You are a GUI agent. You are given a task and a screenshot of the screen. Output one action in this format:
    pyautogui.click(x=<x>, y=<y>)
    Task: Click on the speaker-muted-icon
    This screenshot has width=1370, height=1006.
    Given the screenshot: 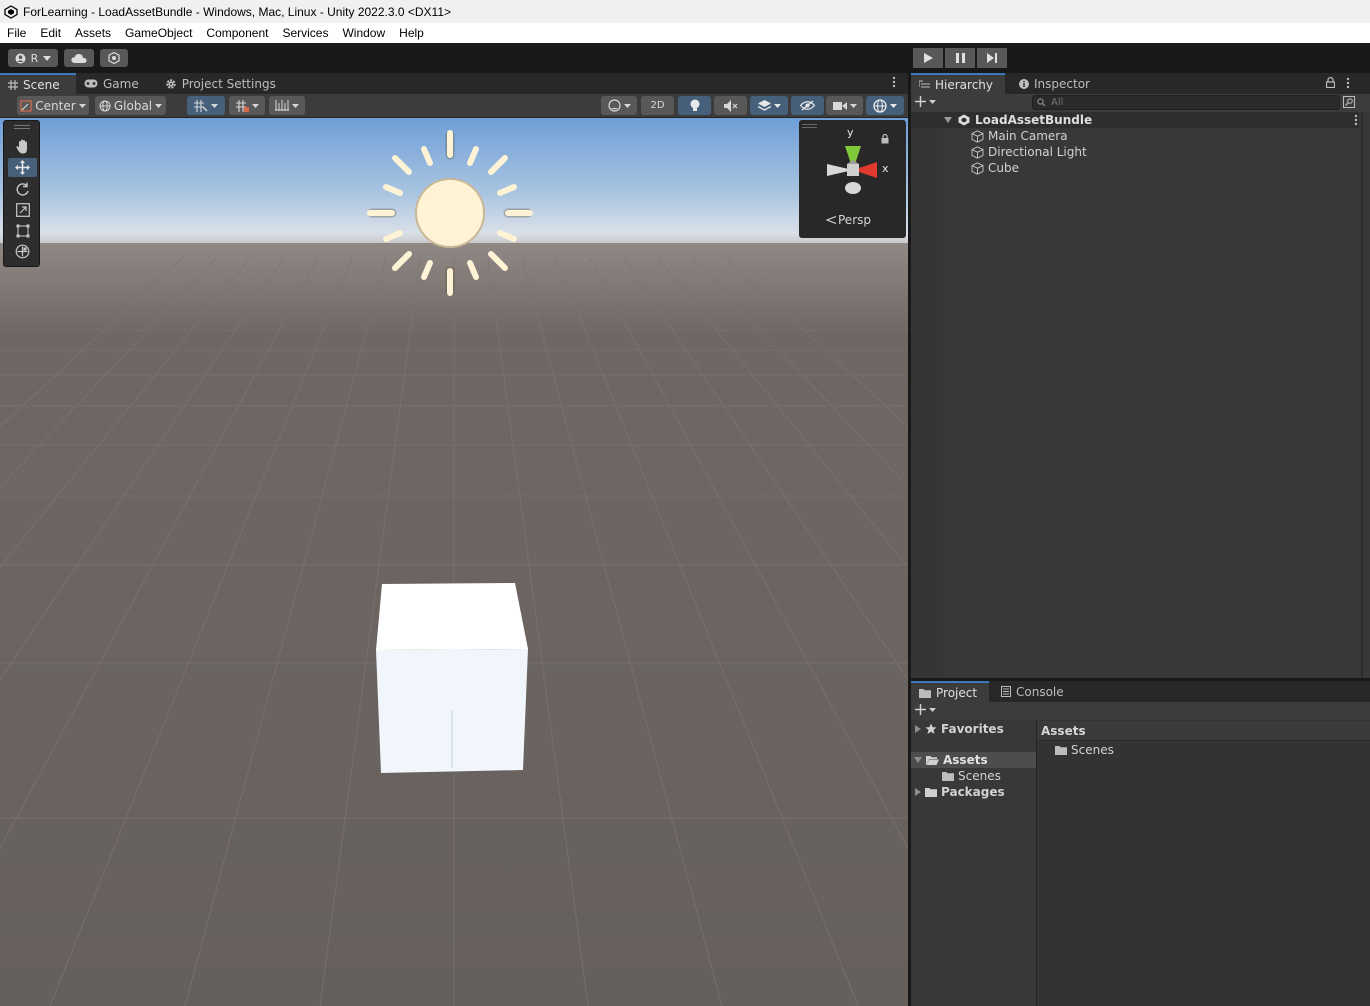 What is the action you would take?
    pyautogui.click(x=730, y=105)
    